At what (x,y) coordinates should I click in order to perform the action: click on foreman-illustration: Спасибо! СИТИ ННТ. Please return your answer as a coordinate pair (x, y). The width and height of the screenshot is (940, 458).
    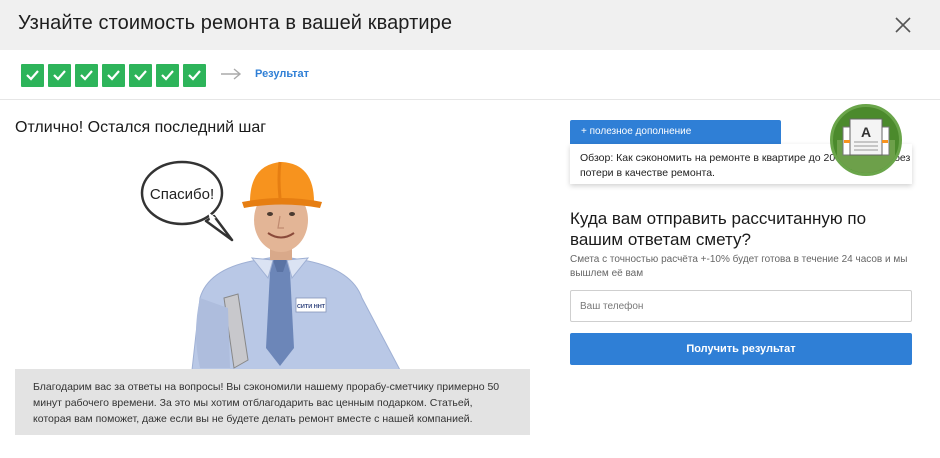
    Looking at the image, I should click on (270, 265).